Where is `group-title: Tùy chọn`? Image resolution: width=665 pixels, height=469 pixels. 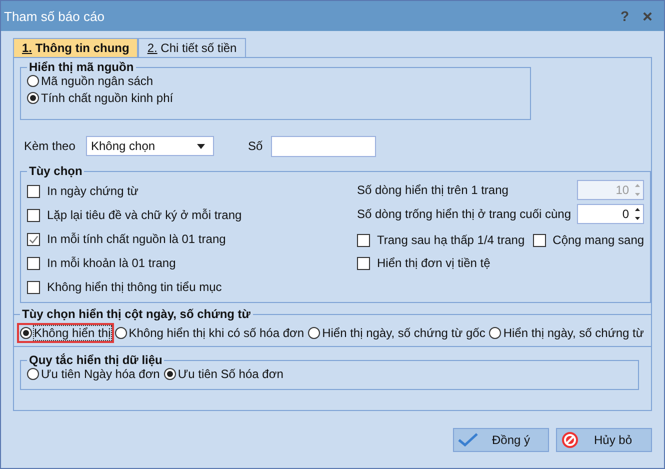
group-title: Tùy chọn is located at coordinates (56, 171).